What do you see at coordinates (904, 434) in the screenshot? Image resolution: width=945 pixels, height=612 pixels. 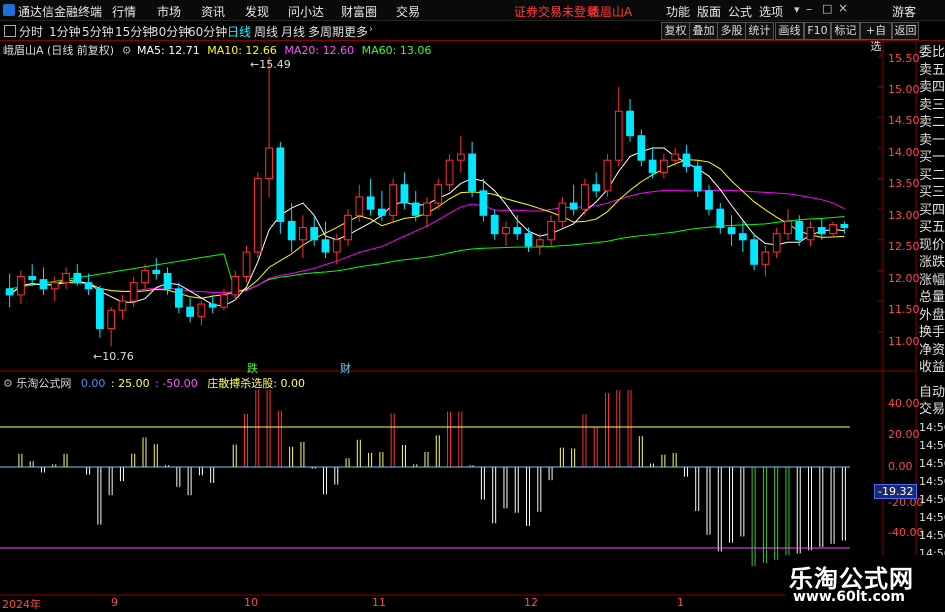 I see `ind-tick: 20.00` at bounding box center [904, 434].